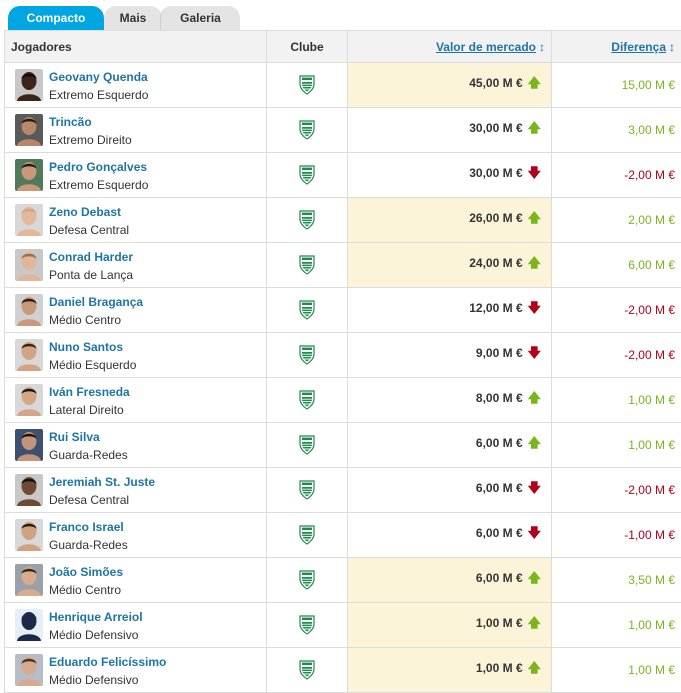  Describe the element at coordinates (56, 18) in the screenshot. I see `tab-compacto: Compacto` at that location.